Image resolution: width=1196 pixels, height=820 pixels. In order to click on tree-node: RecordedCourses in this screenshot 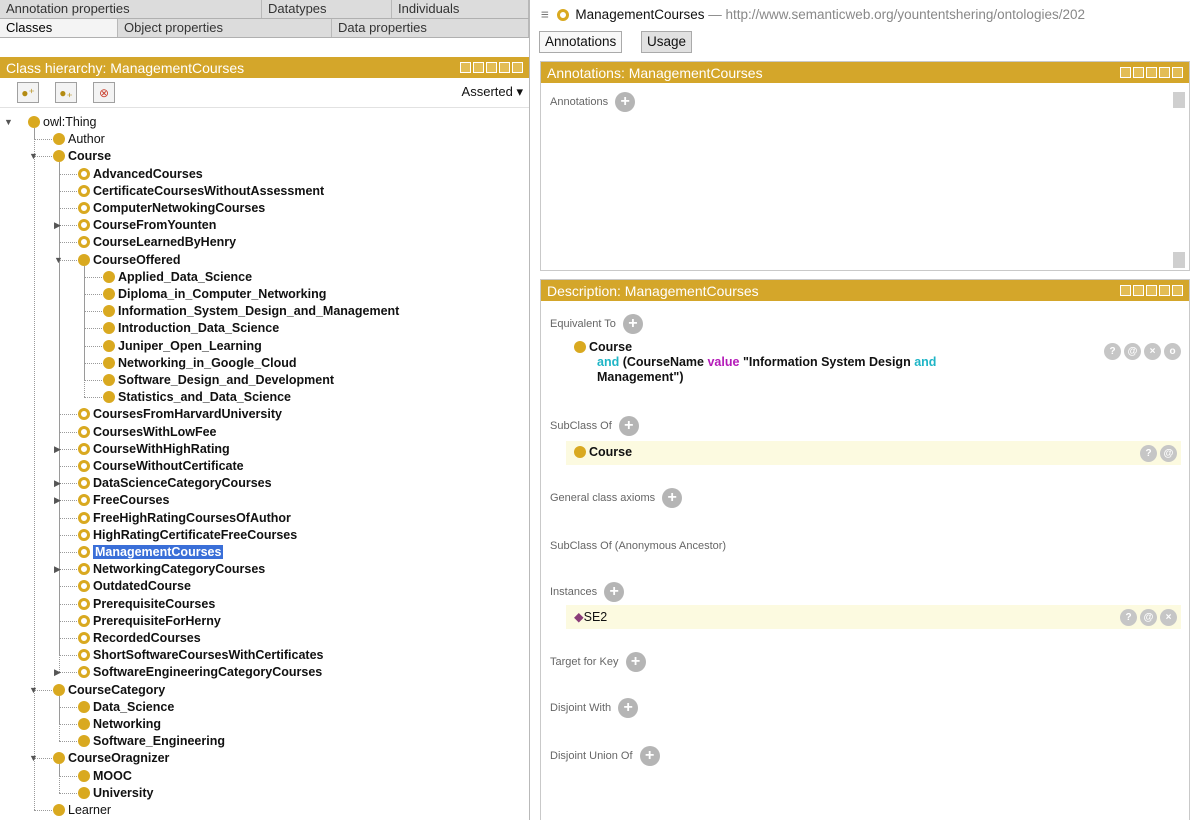, I will do `click(139, 638)`.